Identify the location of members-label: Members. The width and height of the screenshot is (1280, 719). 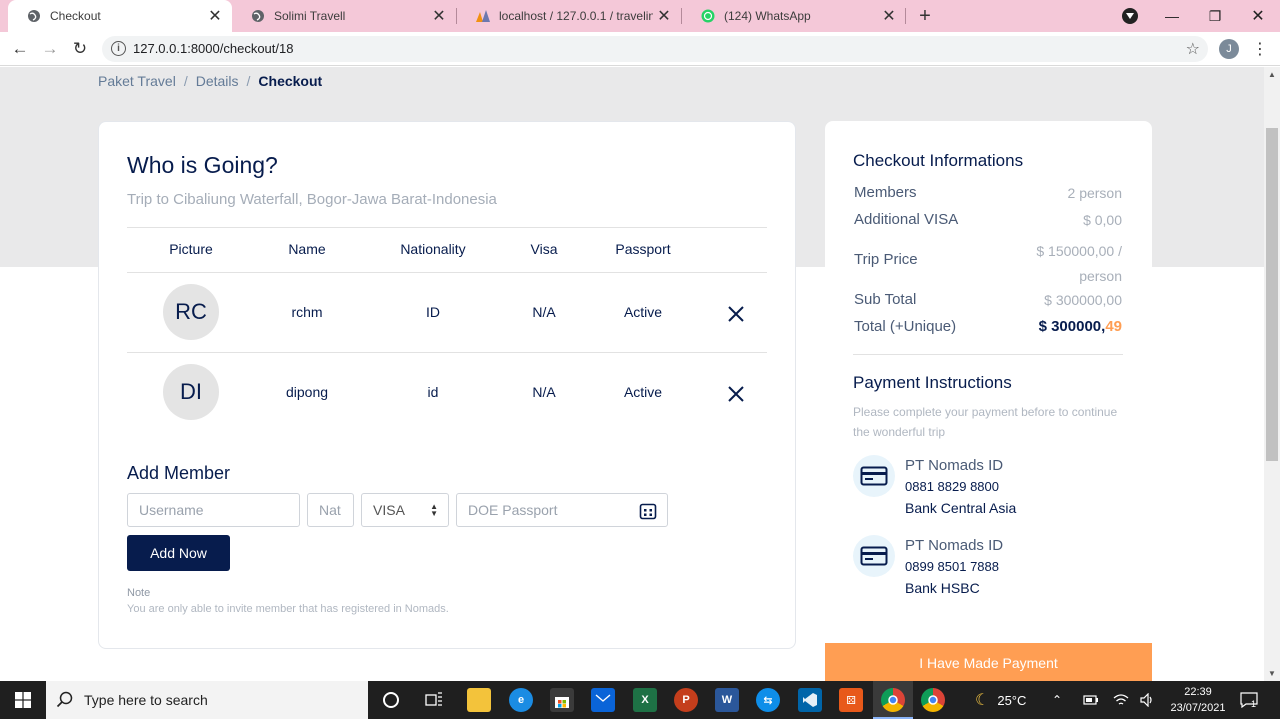
(885, 192).